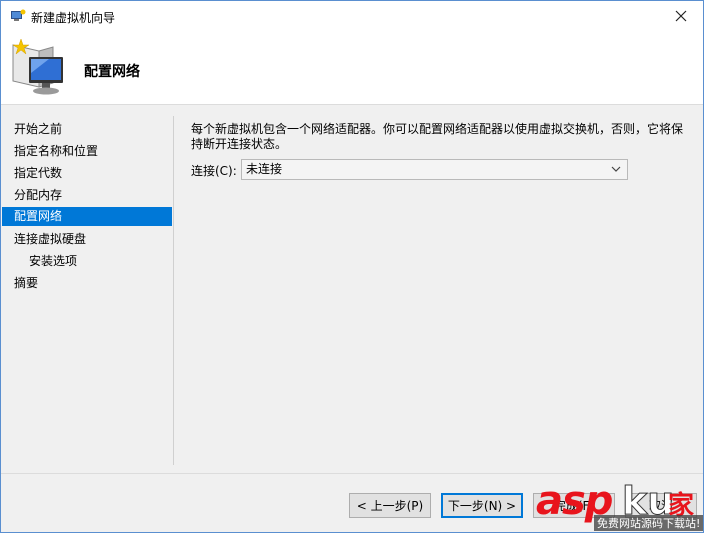 The image size is (704, 533). I want to click on window-title: 新建虚拟机向导, so click(73, 18).